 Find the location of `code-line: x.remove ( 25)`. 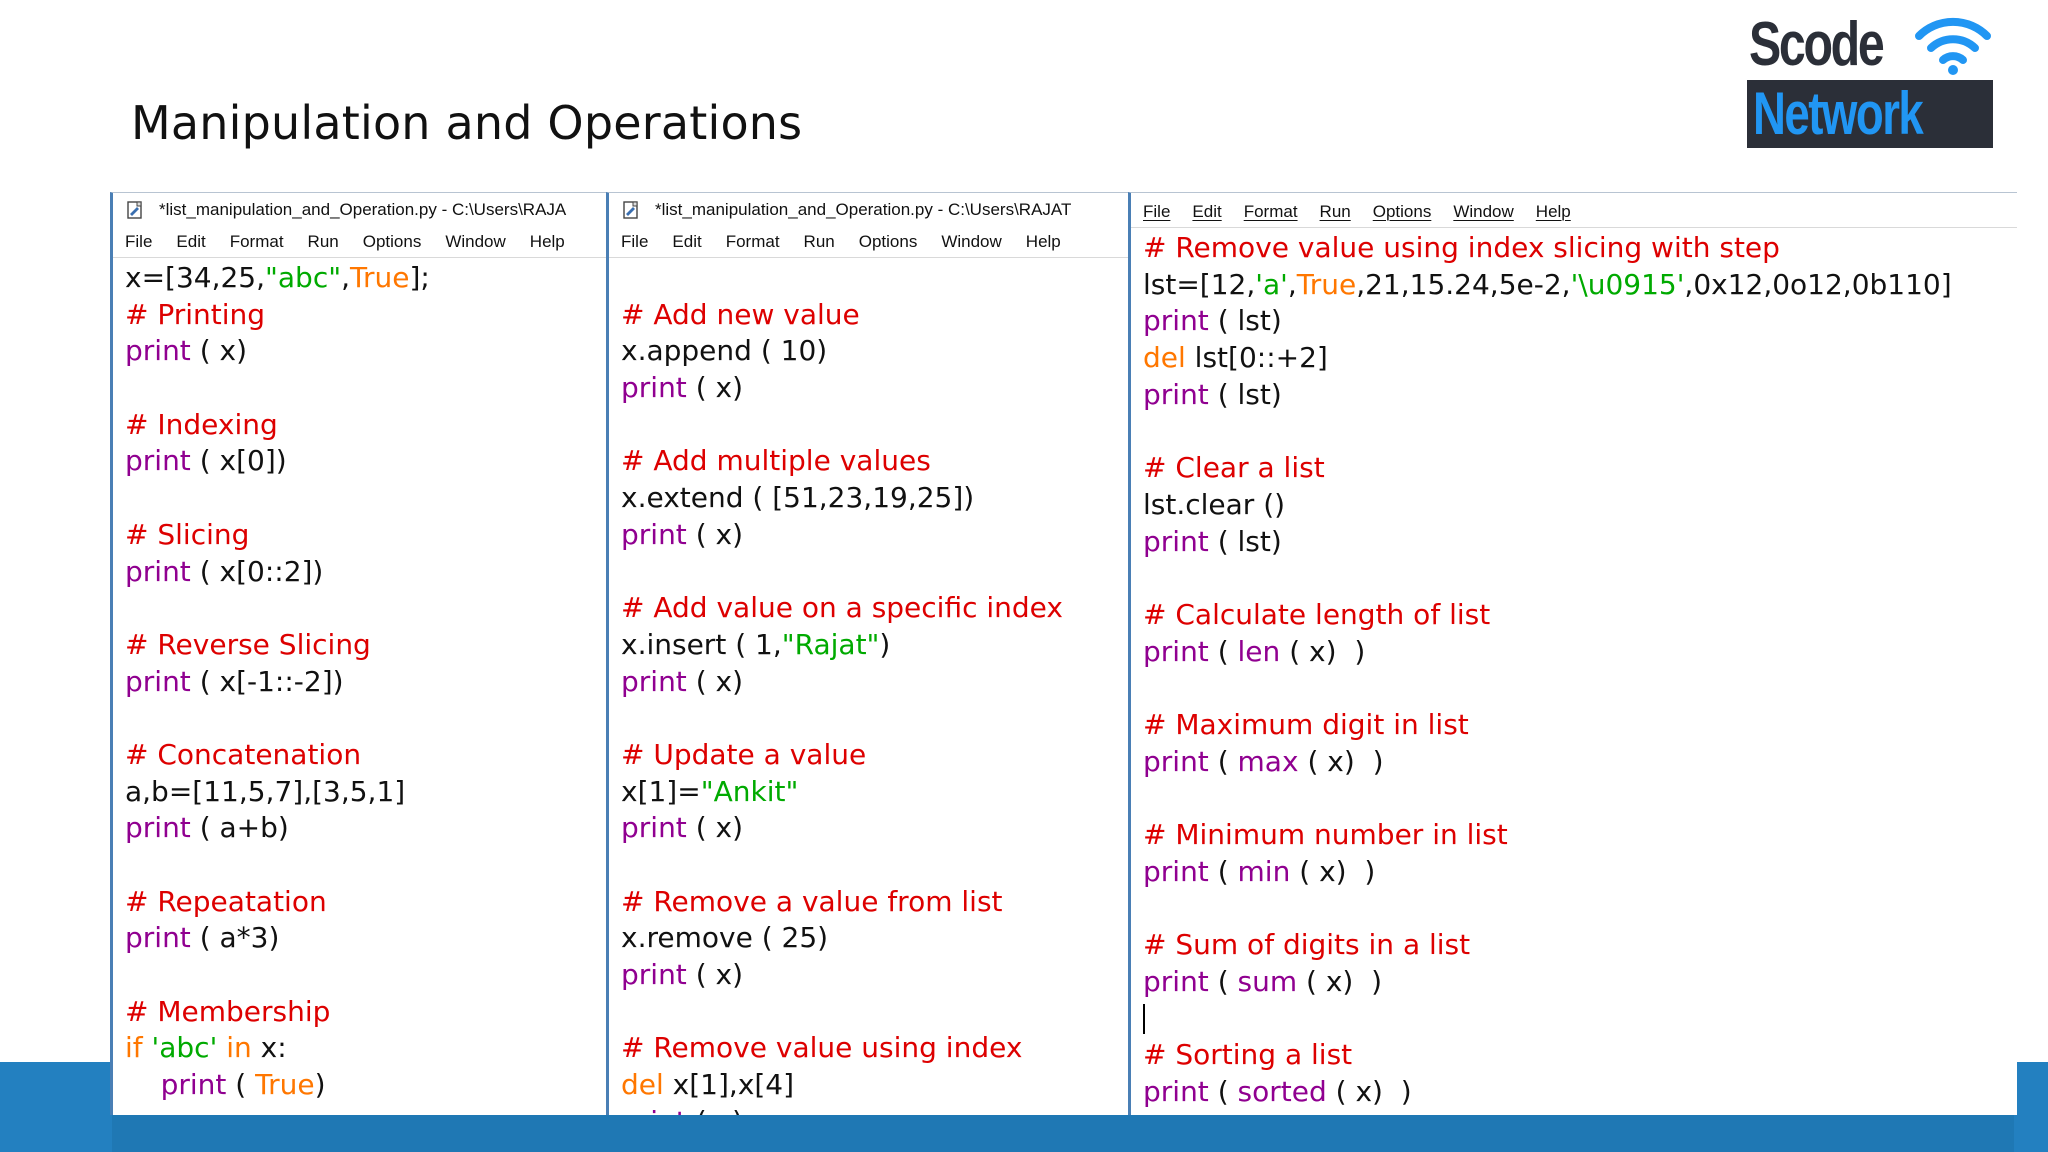

code-line: x.remove ( 25) is located at coordinates (875, 938).